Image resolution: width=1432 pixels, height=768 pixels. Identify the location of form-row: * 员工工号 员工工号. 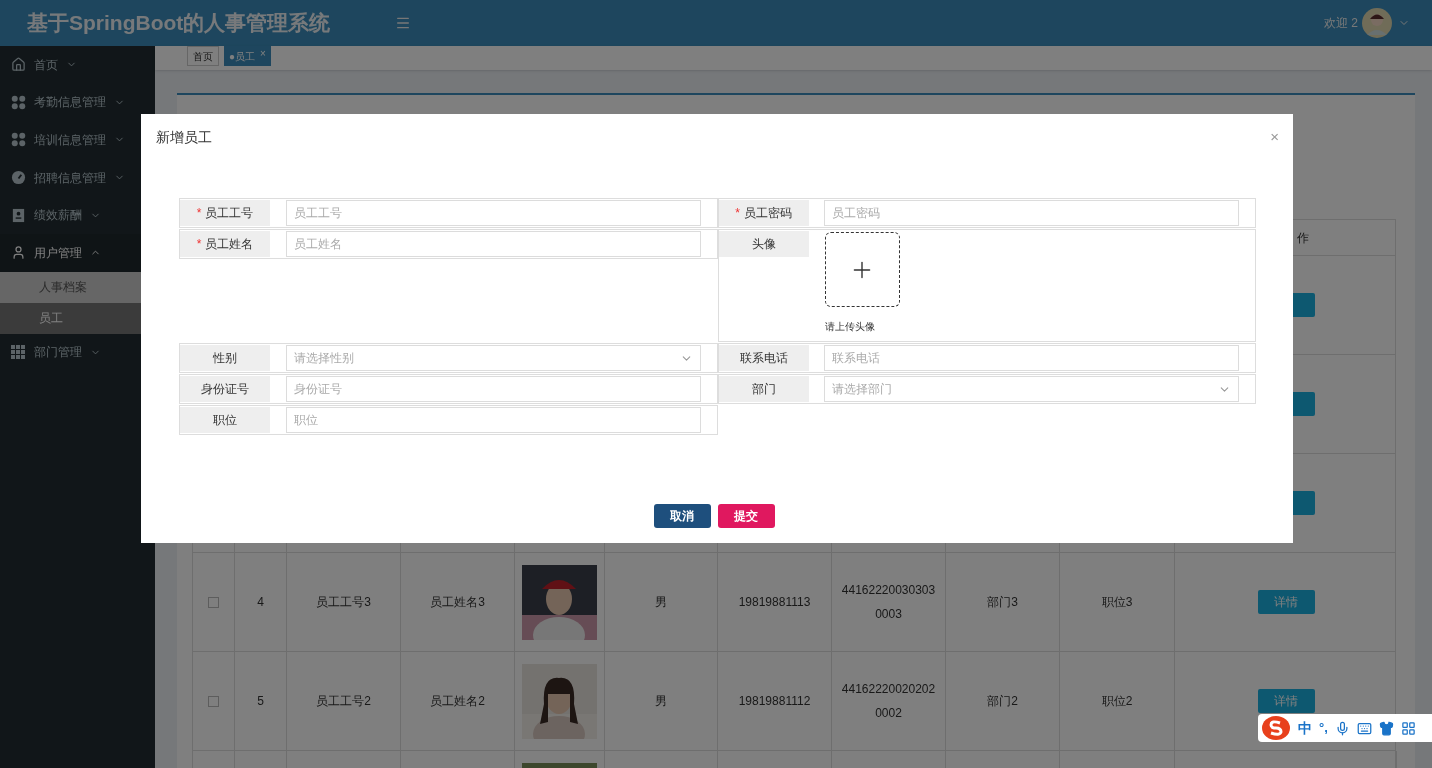
(448, 213).